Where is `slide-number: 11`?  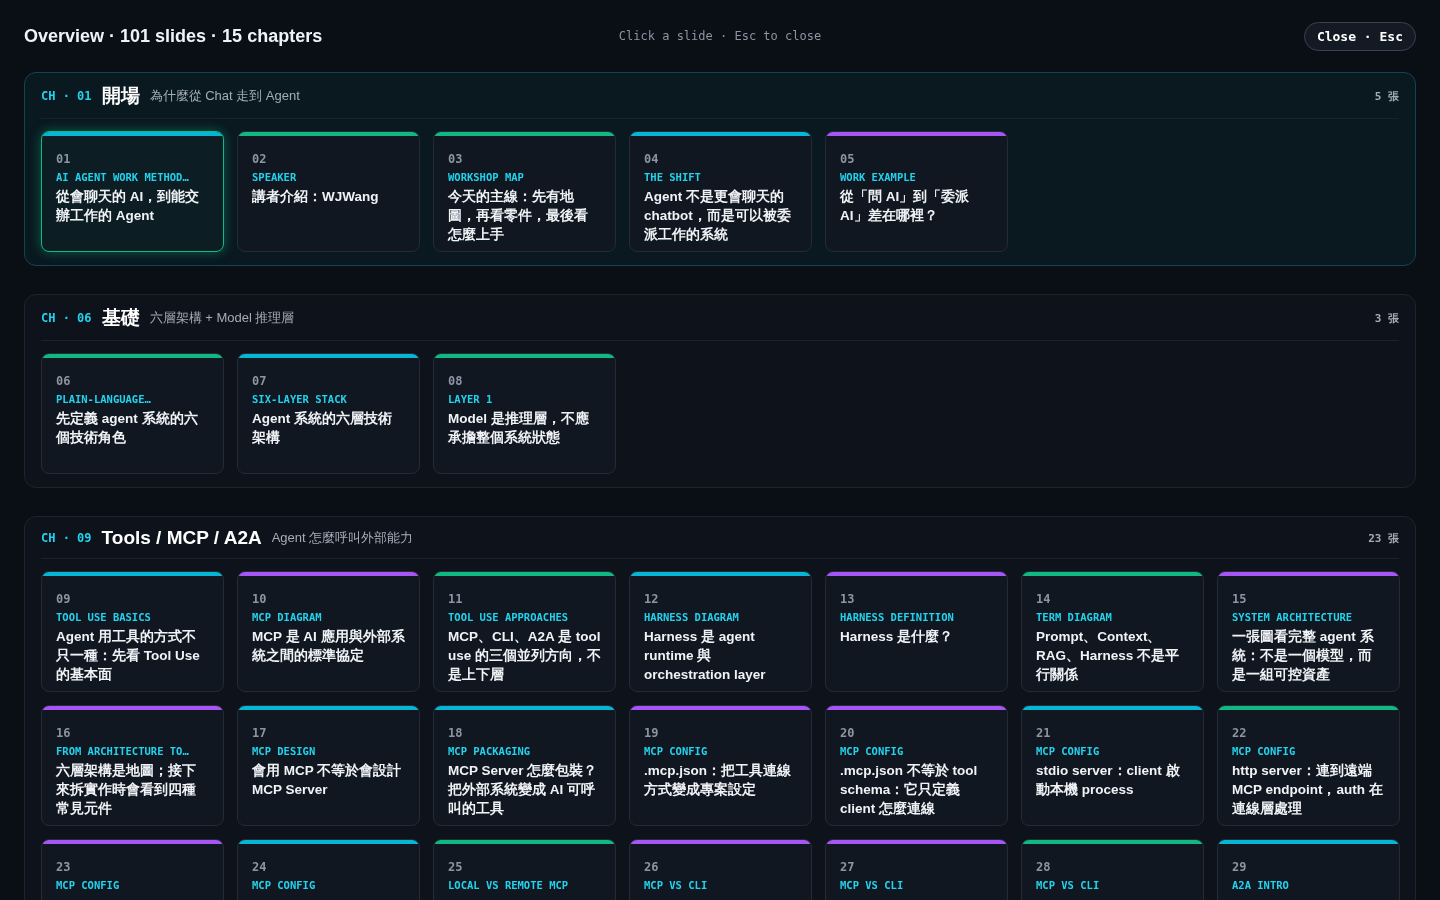
slide-number: 11 is located at coordinates (456, 599).